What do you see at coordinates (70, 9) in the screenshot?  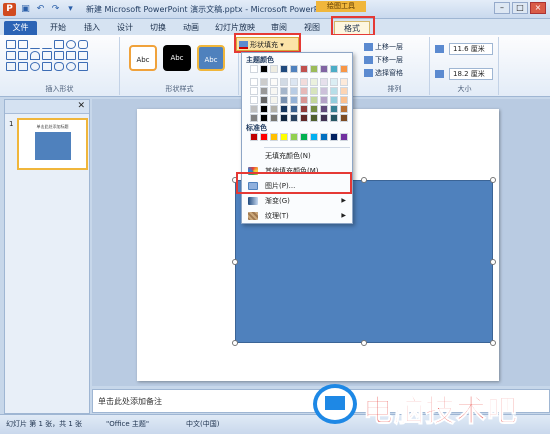 I see `customize-qat-icon: ▾` at bounding box center [70, 9].